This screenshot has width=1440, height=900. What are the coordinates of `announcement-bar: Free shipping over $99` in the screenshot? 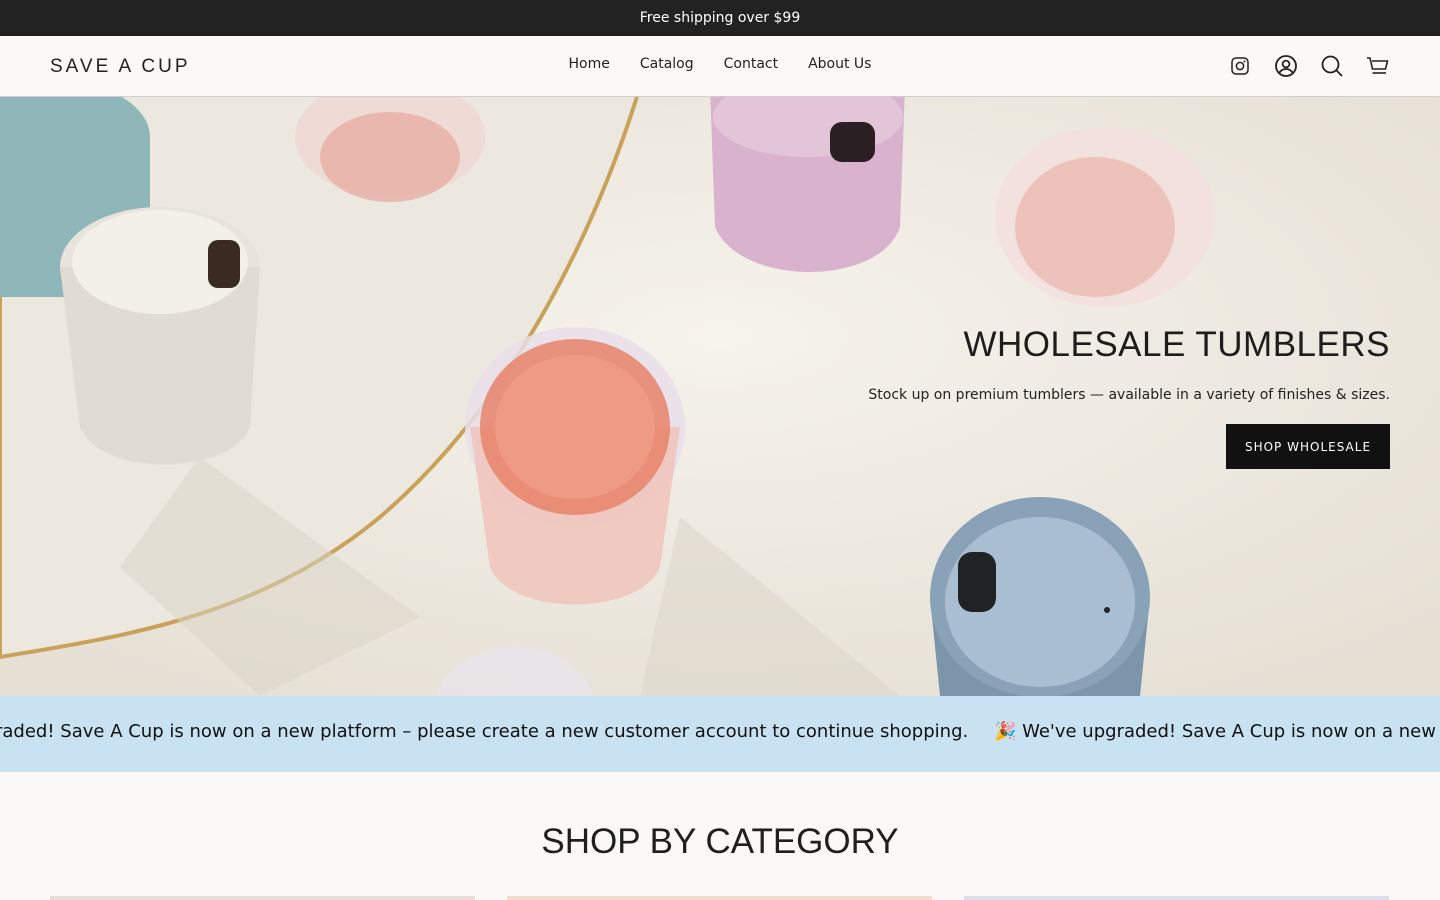 It's located at (720, 18).